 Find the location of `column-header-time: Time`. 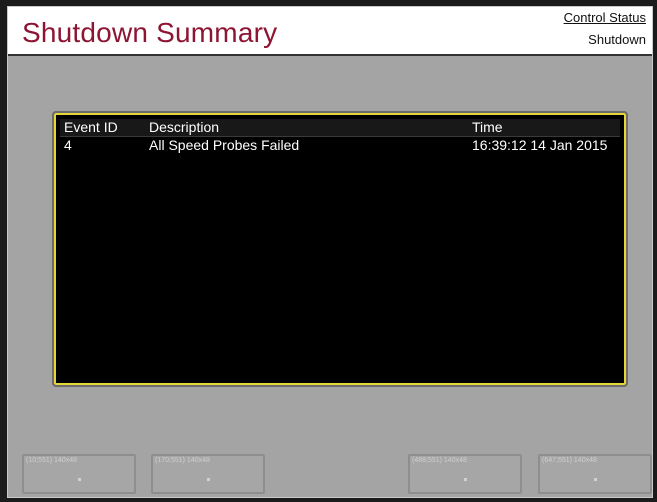

column-header-time: Time is located at coordinates (487, 127).